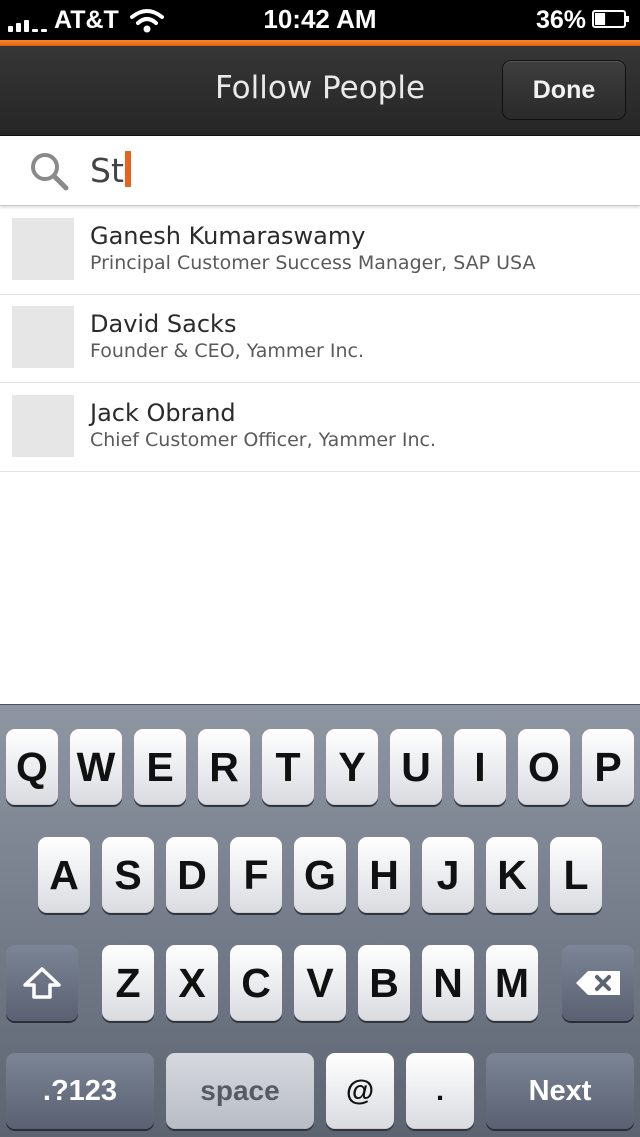 The height and width of the screenshot is (1137, 640). Describe the element at coordinates (128, 875) in the screenshot. I see `key-s: S` at that location.